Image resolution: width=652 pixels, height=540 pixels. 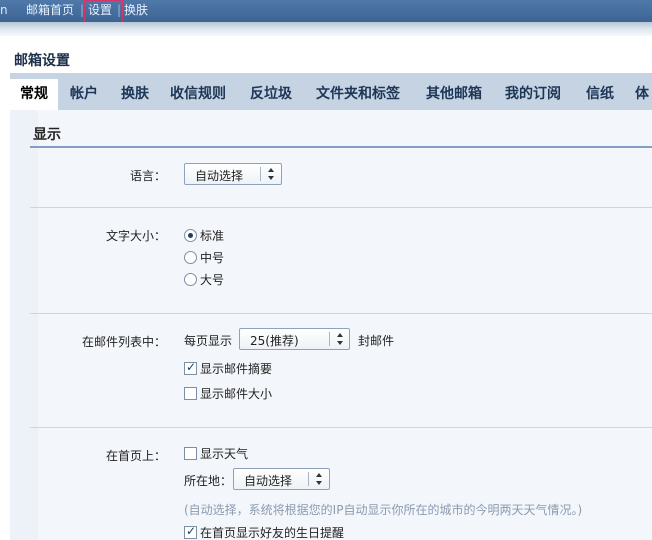 I want to click on nav-link-skin: 换肤, so click(x=136, y=10).